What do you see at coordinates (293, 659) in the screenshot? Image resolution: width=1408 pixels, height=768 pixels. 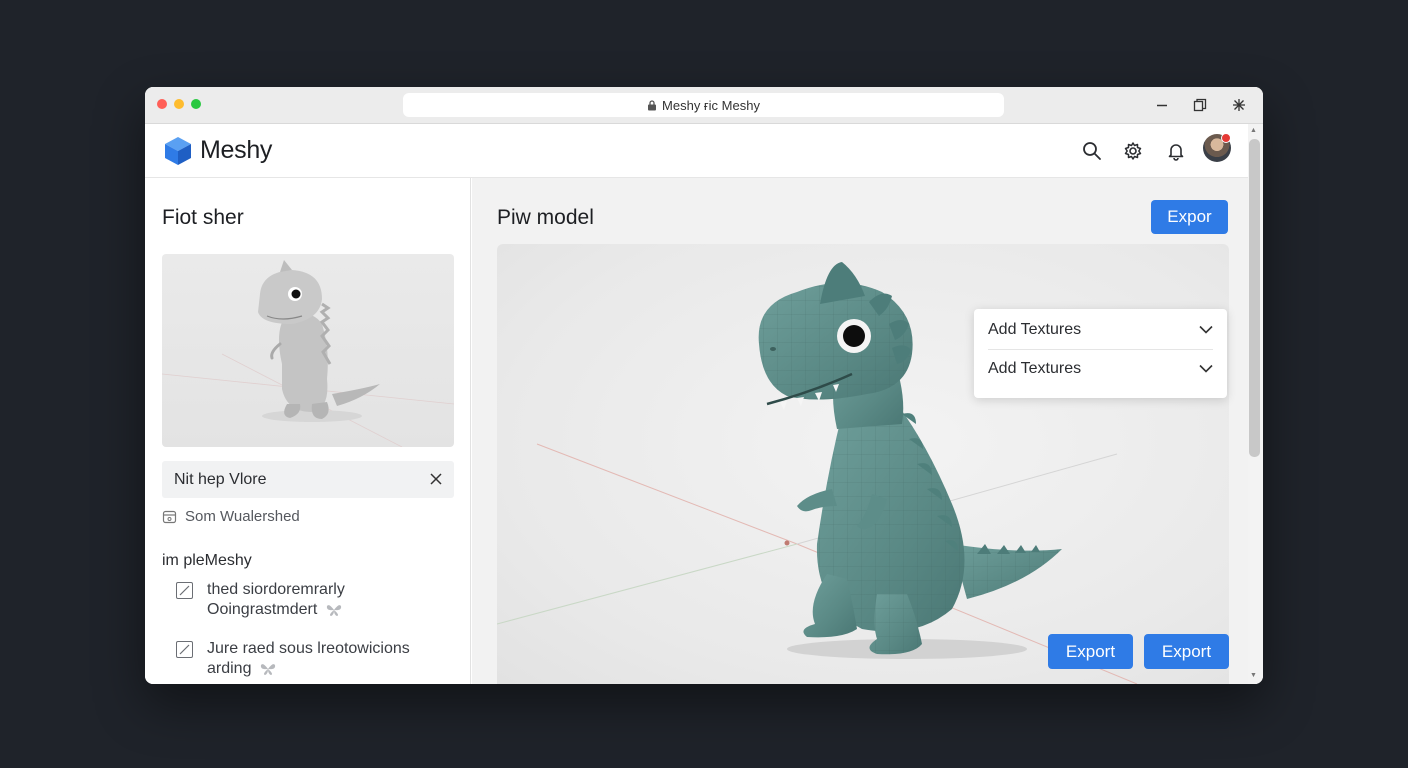 I see `checklist-item-2: Jure raed sous lreotowicions arding` at bounding box center [293, 659].